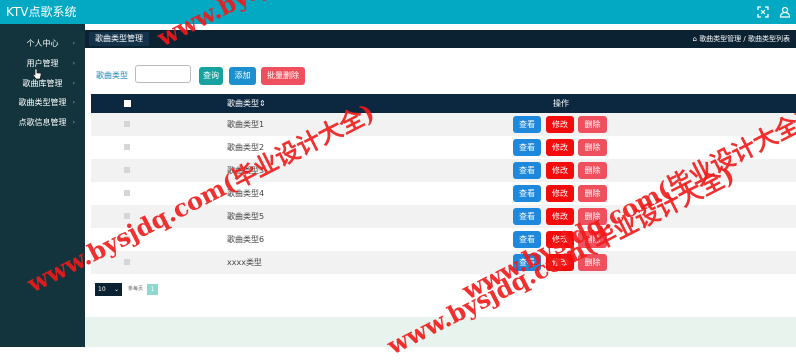 The height and width of the screenshot is (361, 796). I want to click on song-type-cell: xxxx类型, so click(244, 262).